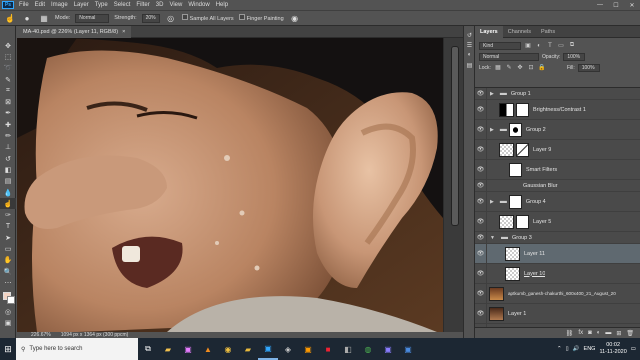  What do you see at coordinates (539, 46) in the screenshot?
I see `adjustment-filter-icon: ◐` at bounding box center [539, 46].